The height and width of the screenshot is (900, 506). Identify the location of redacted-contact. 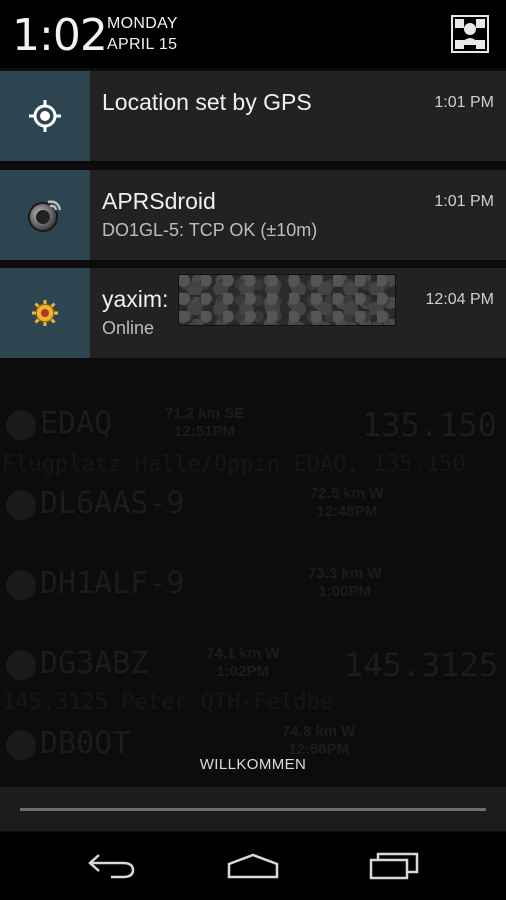
(287, 300).